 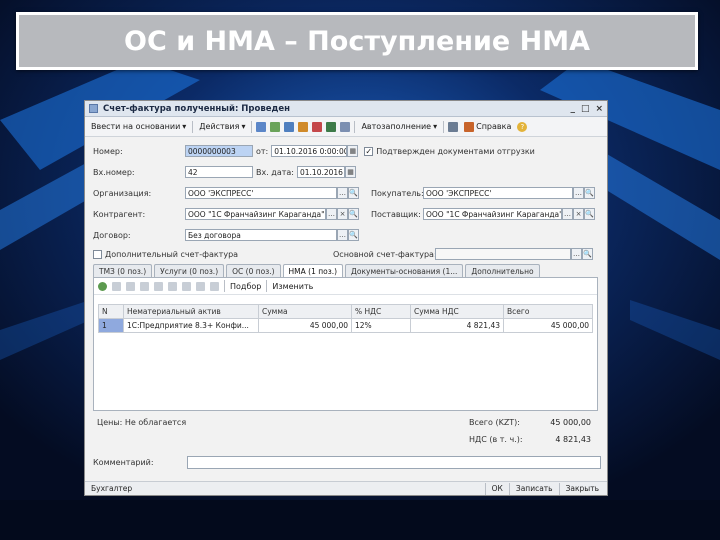 I want to click on confirm-label: Подтвержден документами отгрузки, so click(x=455, y=151).